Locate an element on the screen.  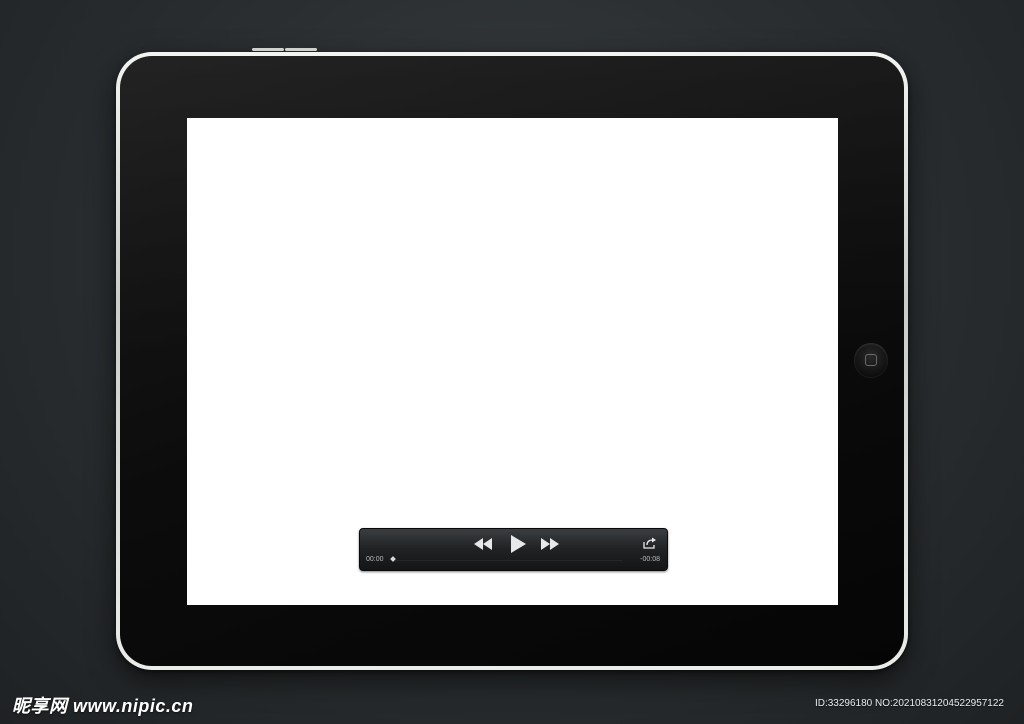
elapsed-time: 00:00 is located at coordinates (375, 559).